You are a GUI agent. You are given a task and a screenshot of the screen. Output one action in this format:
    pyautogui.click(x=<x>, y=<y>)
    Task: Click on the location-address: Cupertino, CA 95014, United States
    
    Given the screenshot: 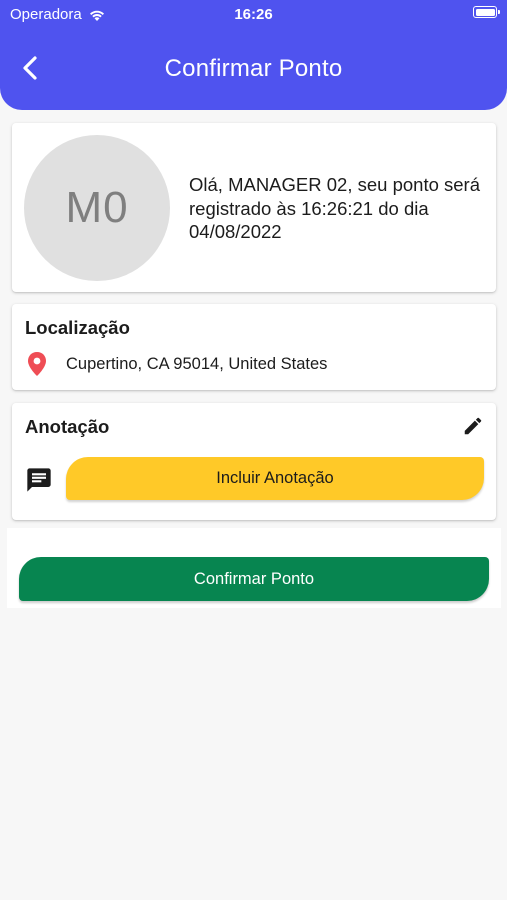 What is the action you would take?
    pyautogui.click(x=197, y=363)
    